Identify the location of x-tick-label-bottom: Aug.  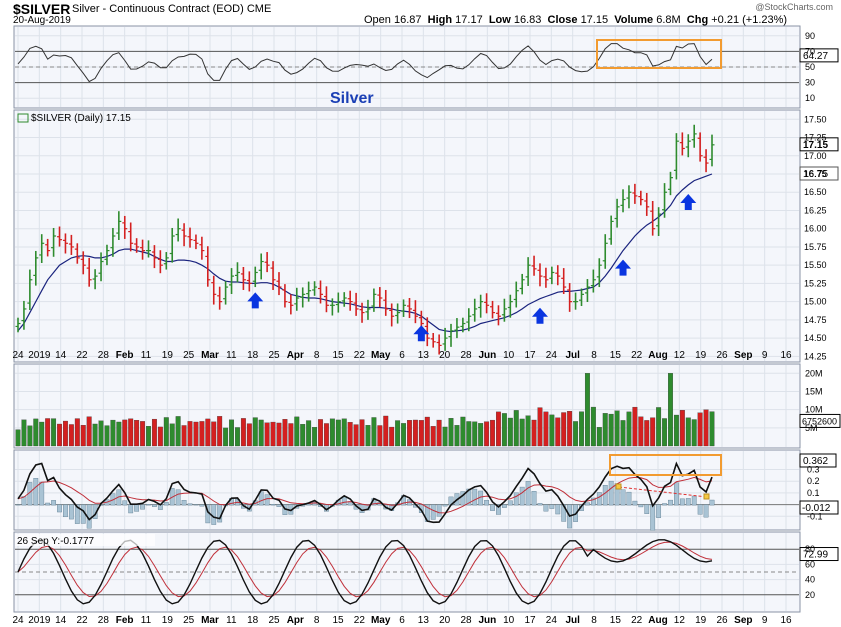
(657, 620).